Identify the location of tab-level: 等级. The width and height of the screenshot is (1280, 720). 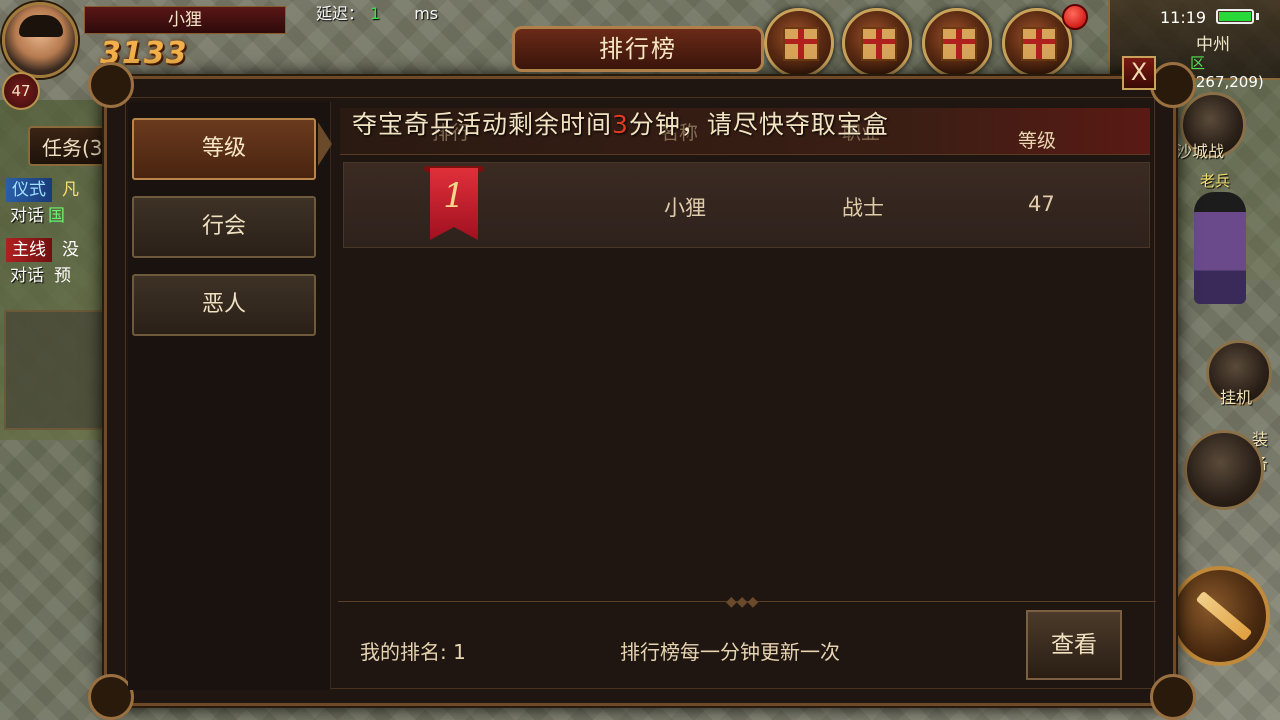
(224, 149).